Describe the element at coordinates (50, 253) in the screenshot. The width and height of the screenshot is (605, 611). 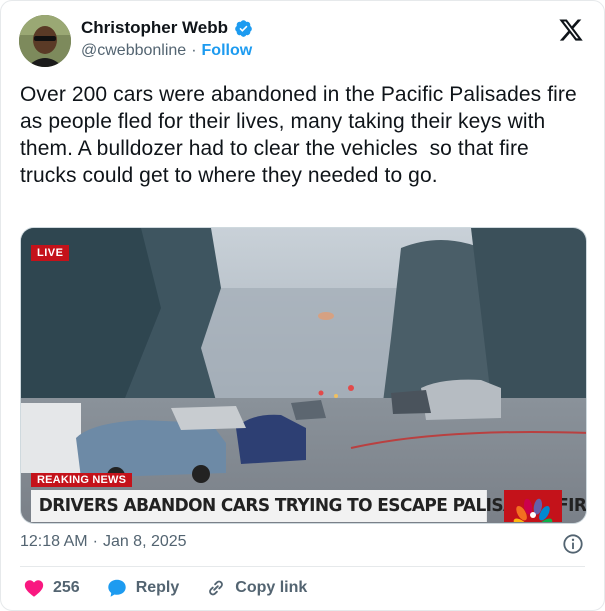
I see `live-badge: LIVE` at that location.